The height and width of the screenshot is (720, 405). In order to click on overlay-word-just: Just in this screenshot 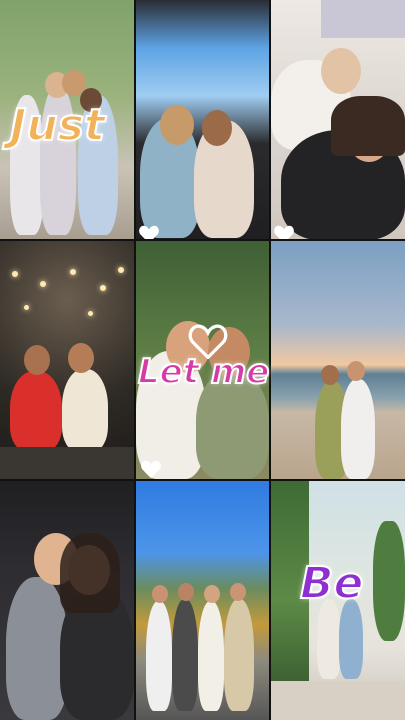, I will do `click(57, 125)`.